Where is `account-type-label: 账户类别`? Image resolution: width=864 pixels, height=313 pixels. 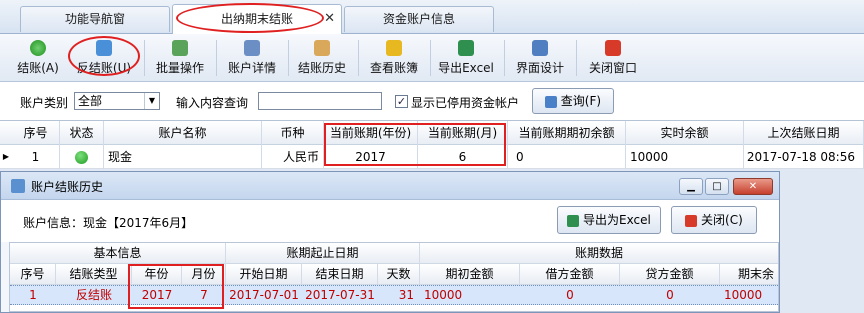 account-type-label: 账户类别 is located at coordinates (44, 103).